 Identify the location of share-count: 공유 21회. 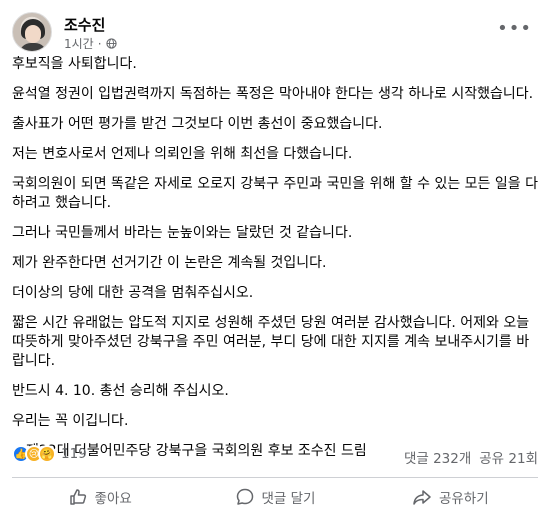
(508, 457).